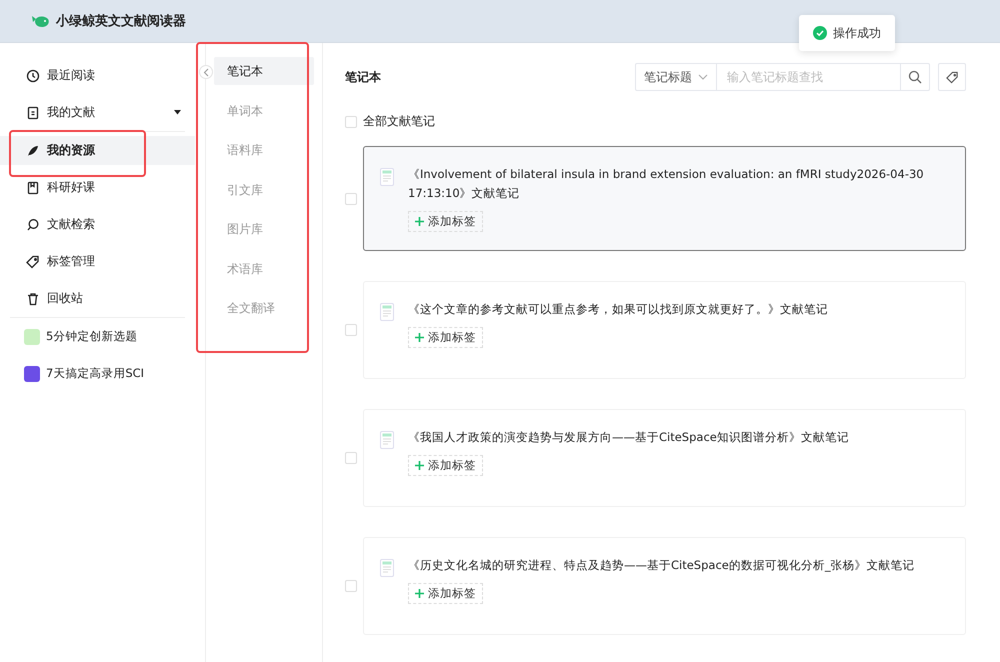  Describe the element at coordinates (703, 77) in the screenshot. I see `chevron-down-icon` at that location.